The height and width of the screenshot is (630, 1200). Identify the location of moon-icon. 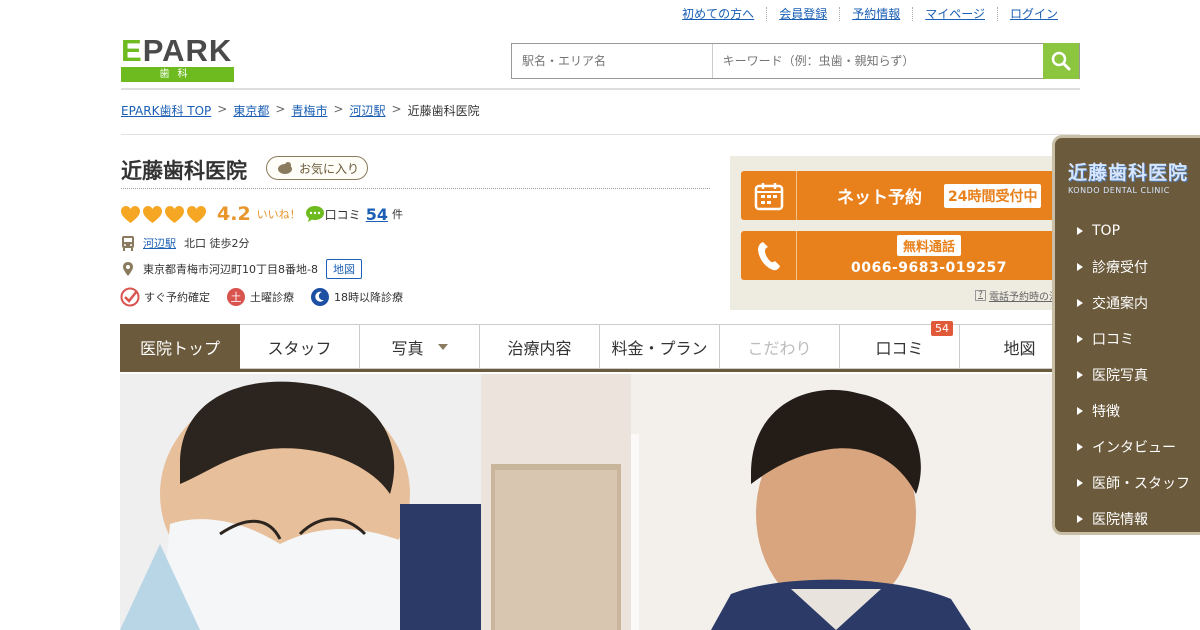
(320, 297).